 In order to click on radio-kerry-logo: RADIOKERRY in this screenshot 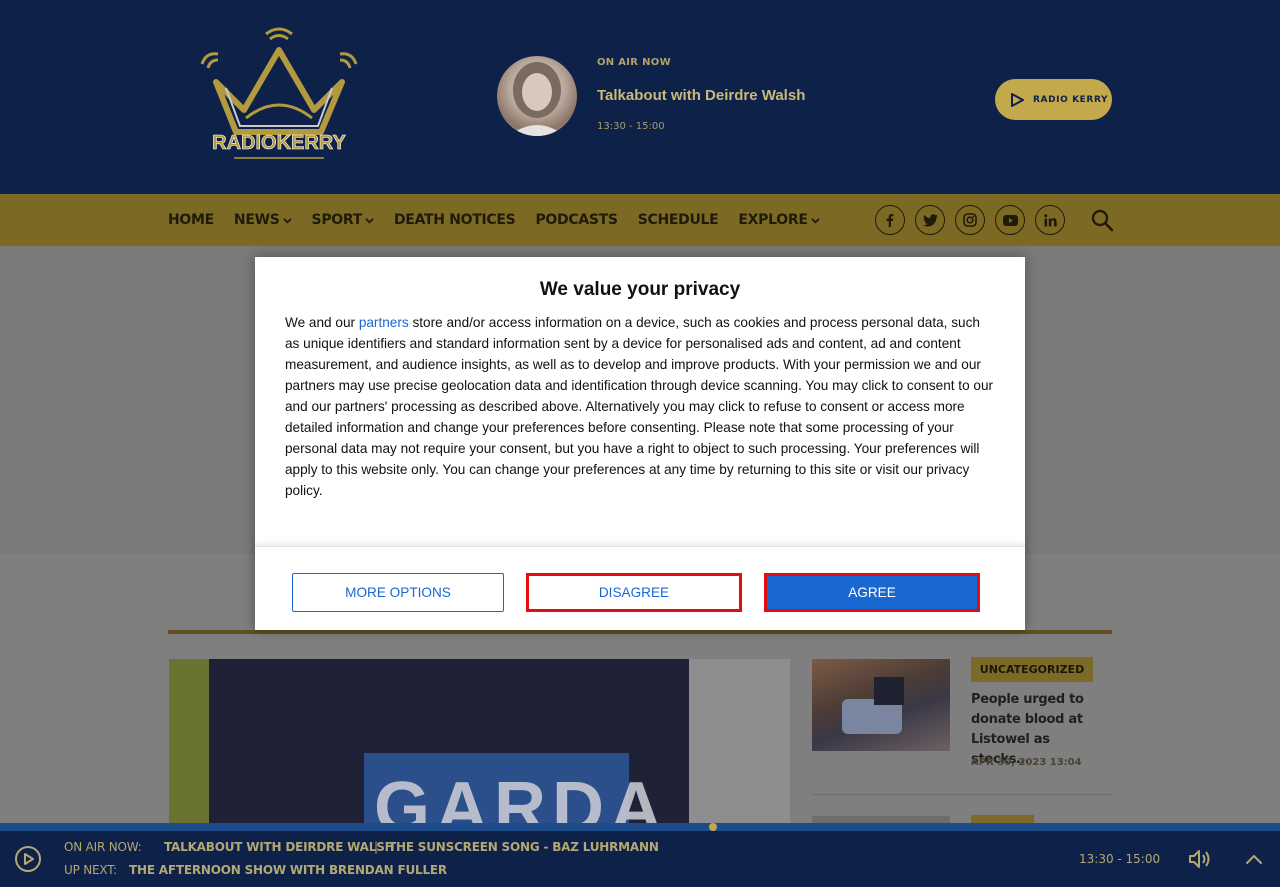, I will do `click(279, 97)`.